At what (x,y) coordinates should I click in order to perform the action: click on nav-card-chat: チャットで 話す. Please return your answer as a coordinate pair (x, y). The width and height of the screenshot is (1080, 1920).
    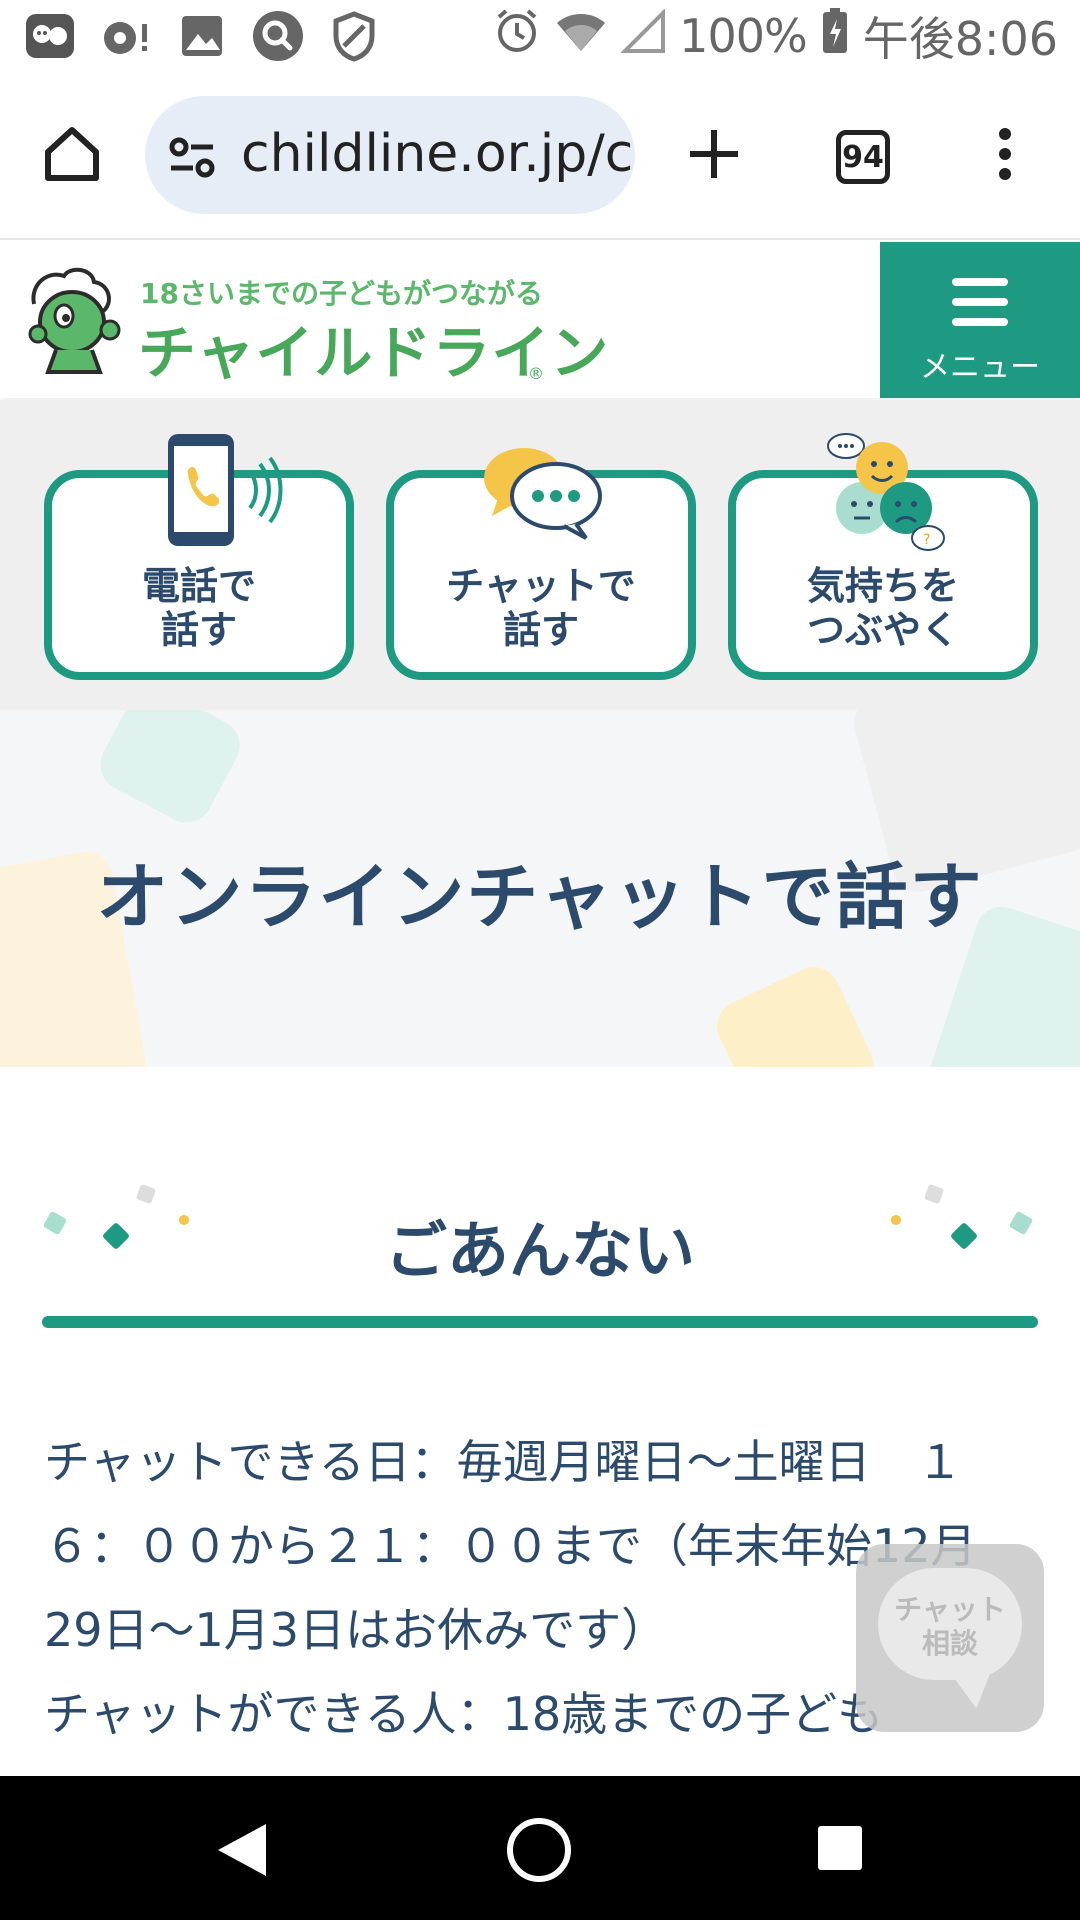
    Looking at the image, I should click on (541, 564).